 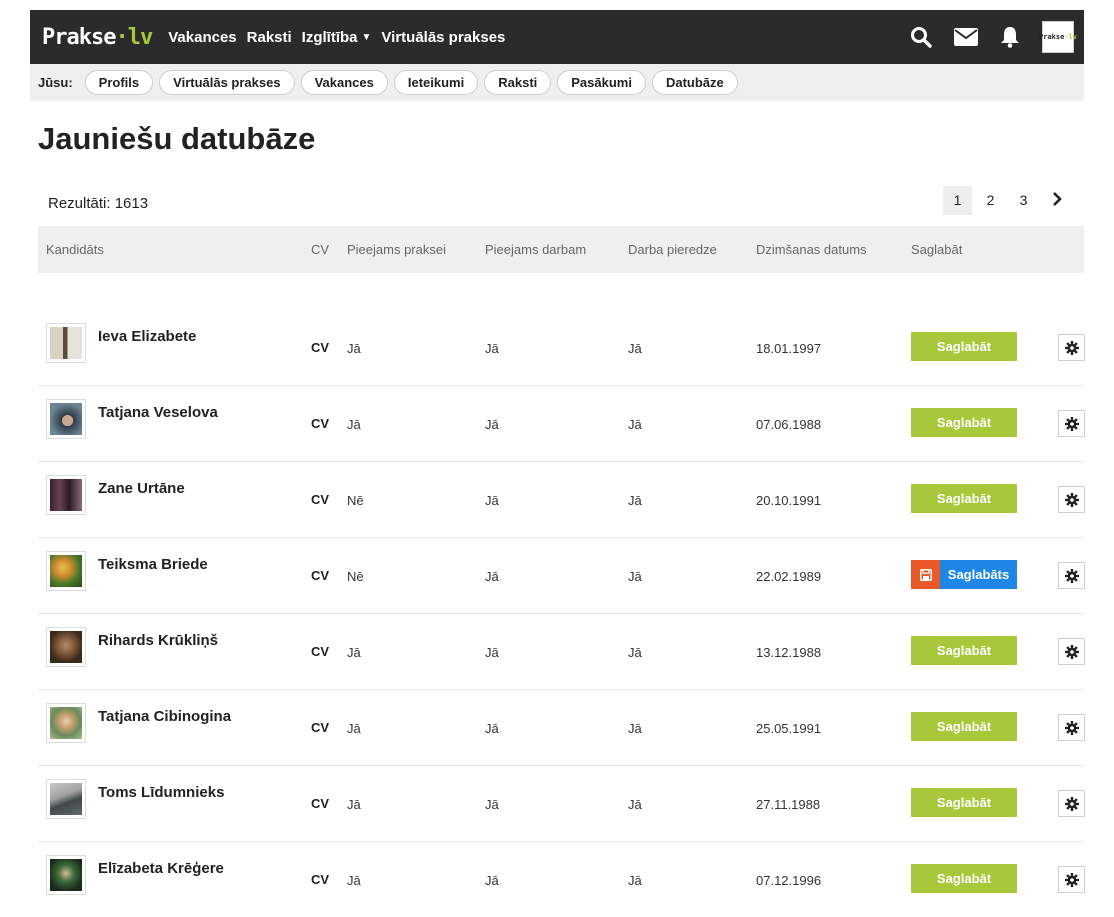 What do you see at coordinates (202, 37) in the screenshot?
I see `nav-vakances: Vakances` at bounding box center [202, 37].